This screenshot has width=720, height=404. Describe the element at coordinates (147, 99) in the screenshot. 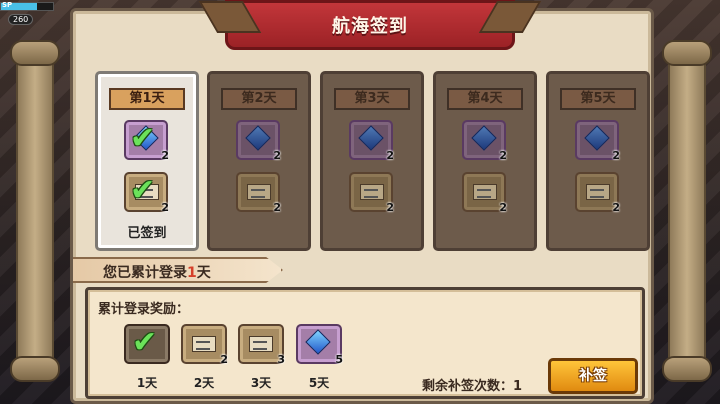

I see `day-label: 第1天` at that location.